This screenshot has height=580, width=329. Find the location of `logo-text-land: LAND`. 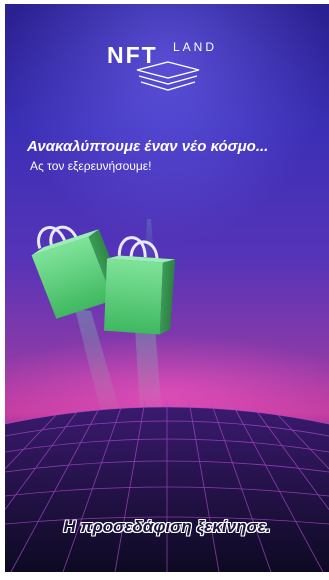

logo-text-land: LAND is located at coordinates (195, 47).